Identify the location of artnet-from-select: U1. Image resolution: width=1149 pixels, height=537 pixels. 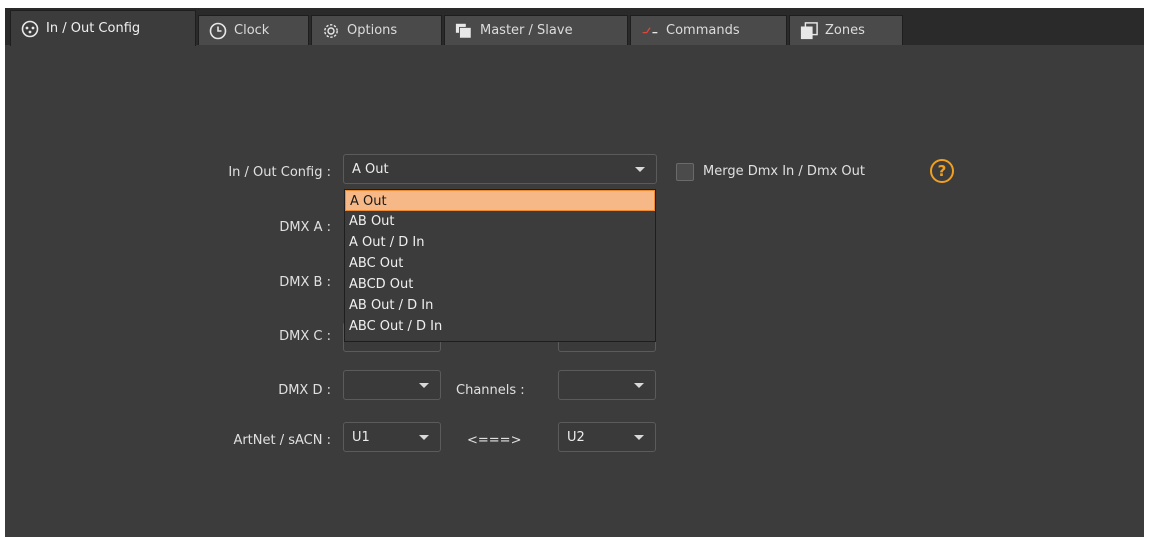
(392, 437).